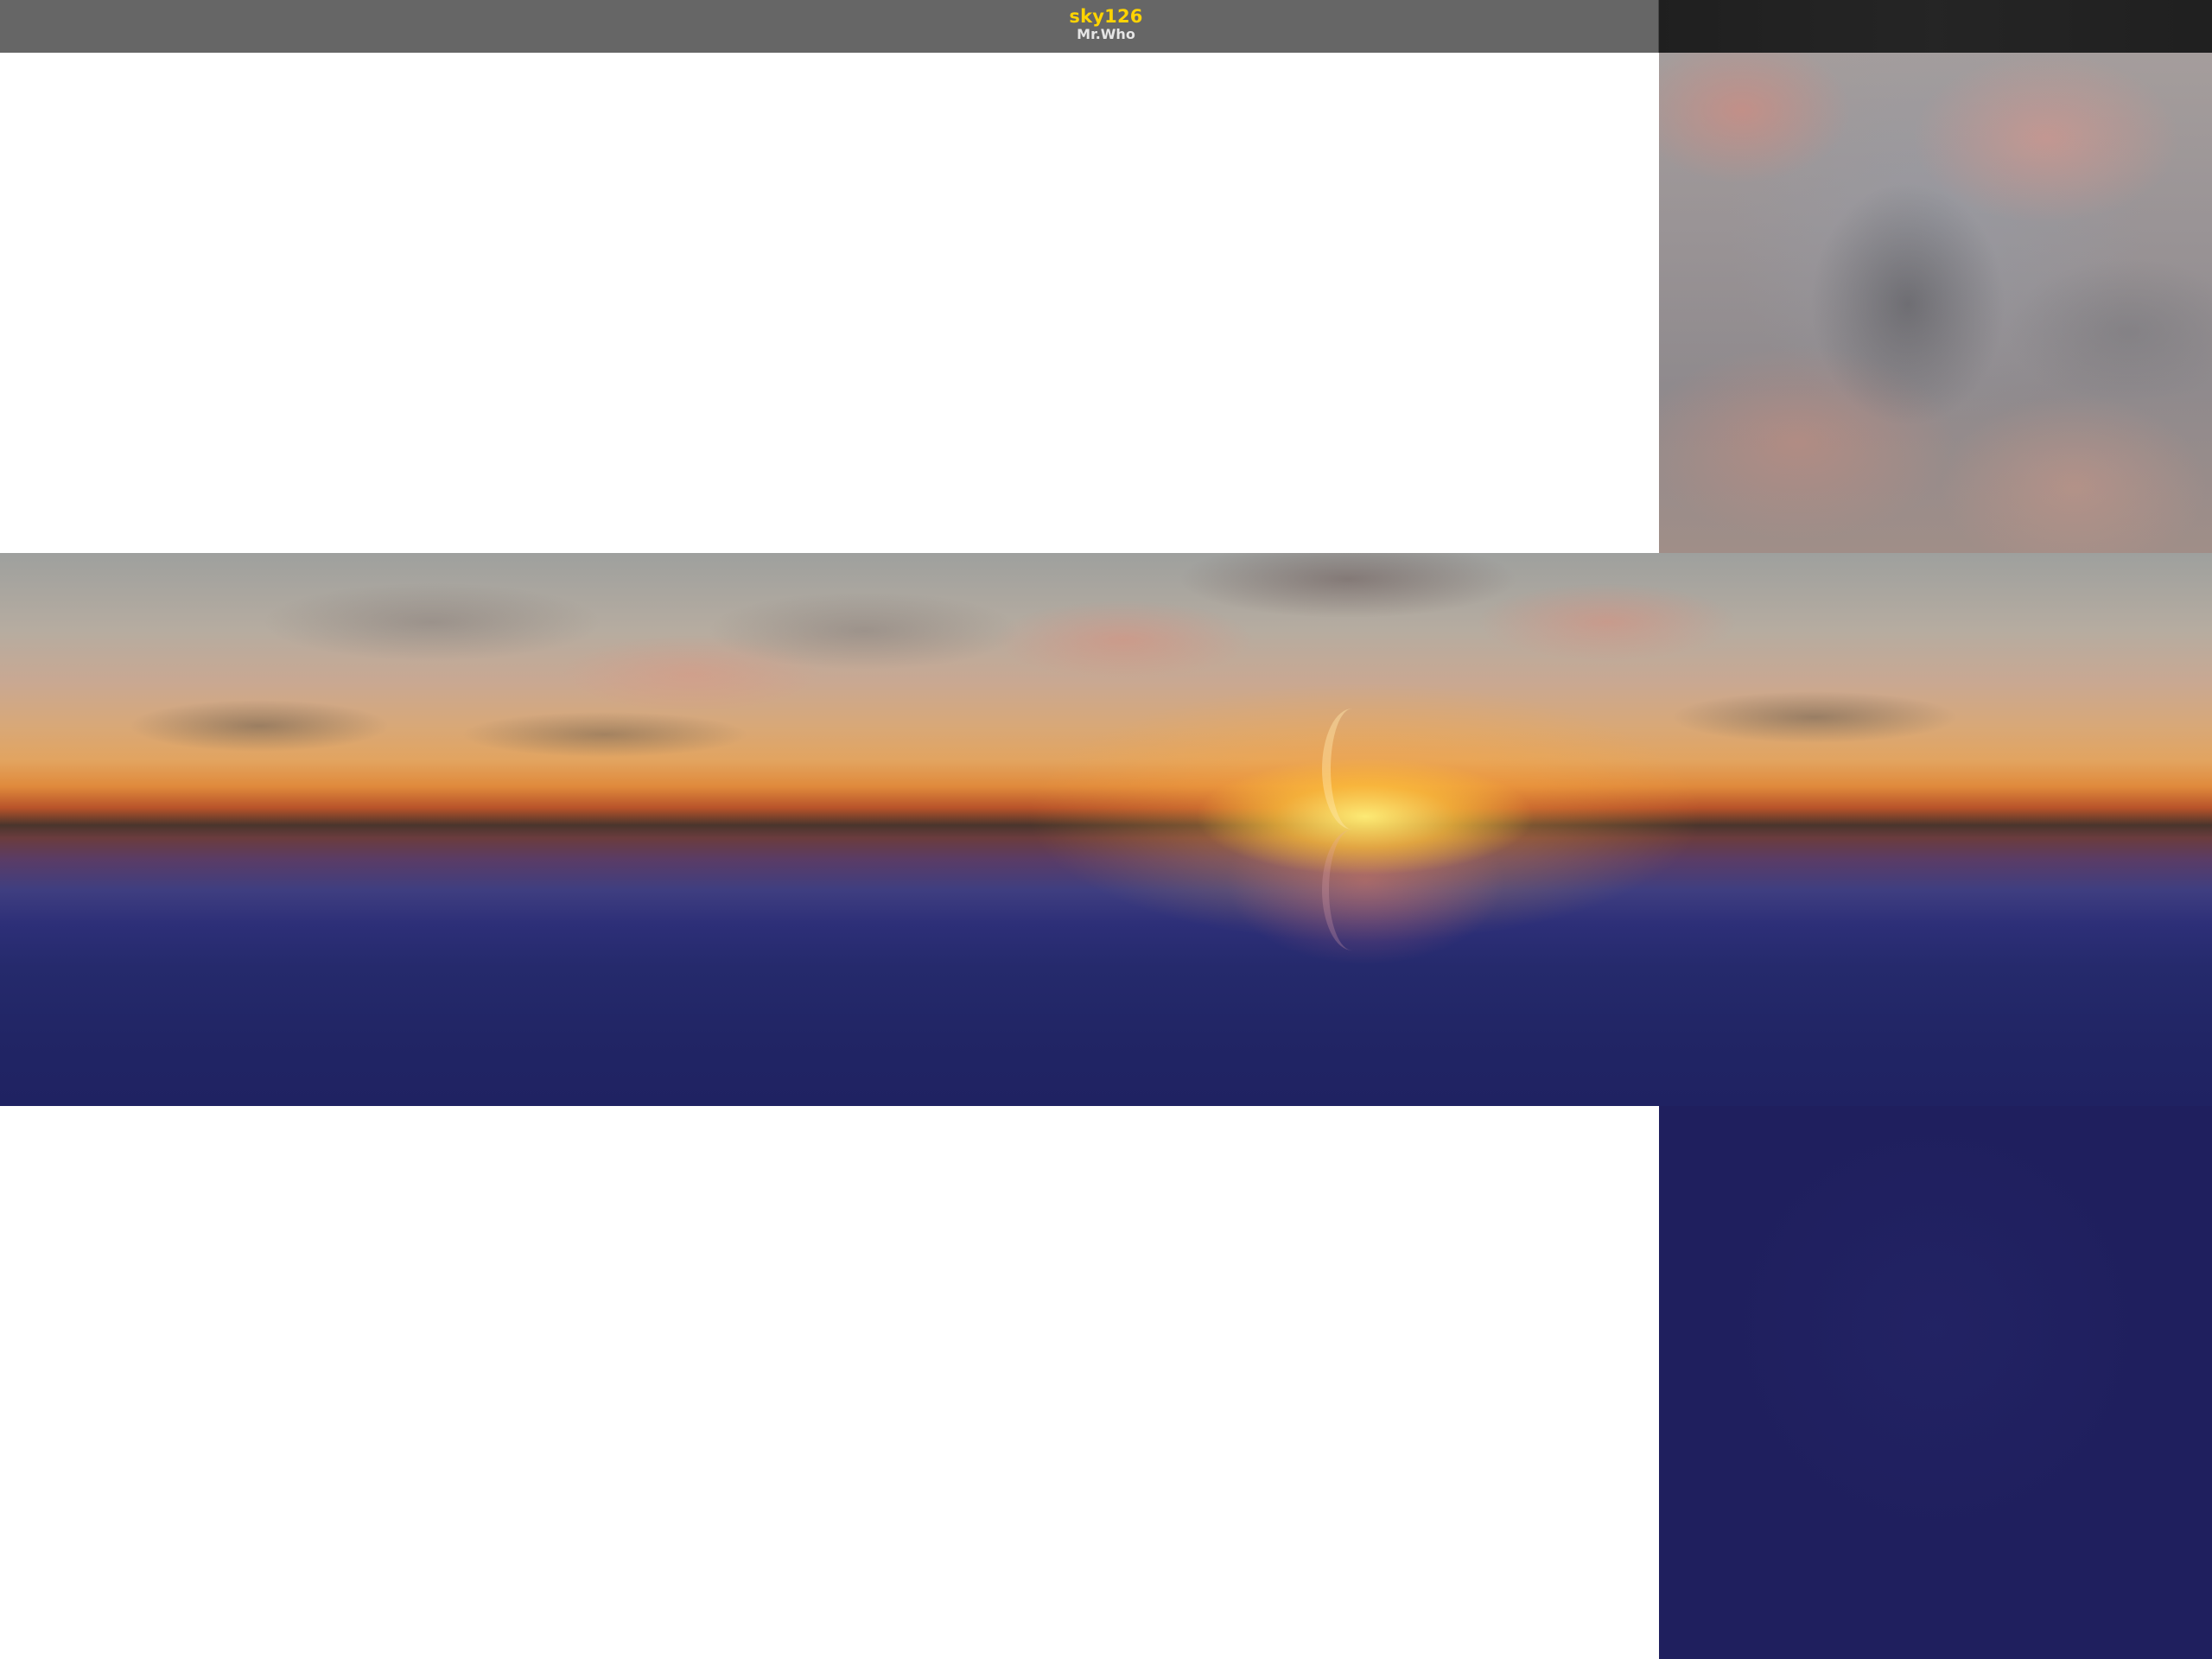 The width and height of the screenshot is (2212, 1659). What do you see at coordinates (1106, 34) in the screenshot?
I see `skybox-author: Mr.Who` at bounding box center [1106, 34].